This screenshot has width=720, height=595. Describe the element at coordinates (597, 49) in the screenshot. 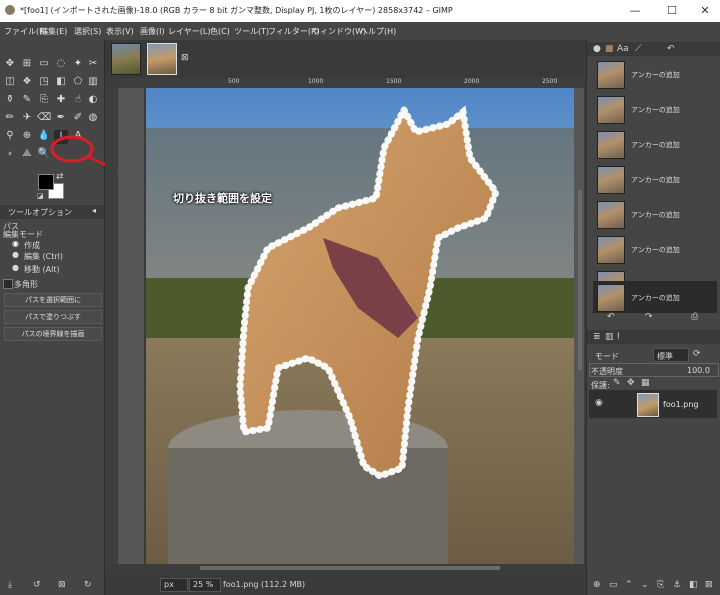

I see `brushes-tab-icon: ●` at that location.